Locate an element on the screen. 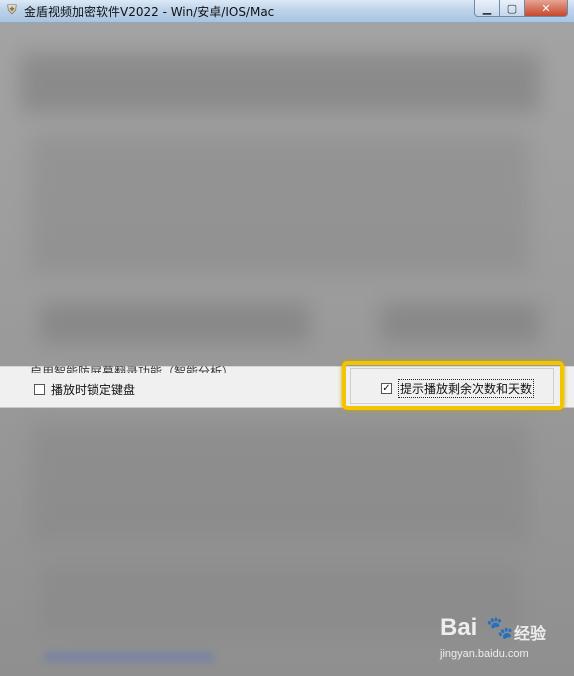  minimize-button: ▁ is located at coordinates (487, 8).